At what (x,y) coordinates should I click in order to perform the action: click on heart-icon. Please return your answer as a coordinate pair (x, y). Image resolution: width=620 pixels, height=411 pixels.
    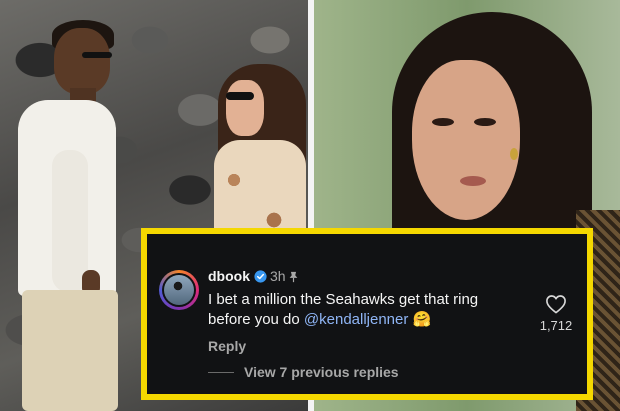
    Looking at the image, I should click on (556, 304).